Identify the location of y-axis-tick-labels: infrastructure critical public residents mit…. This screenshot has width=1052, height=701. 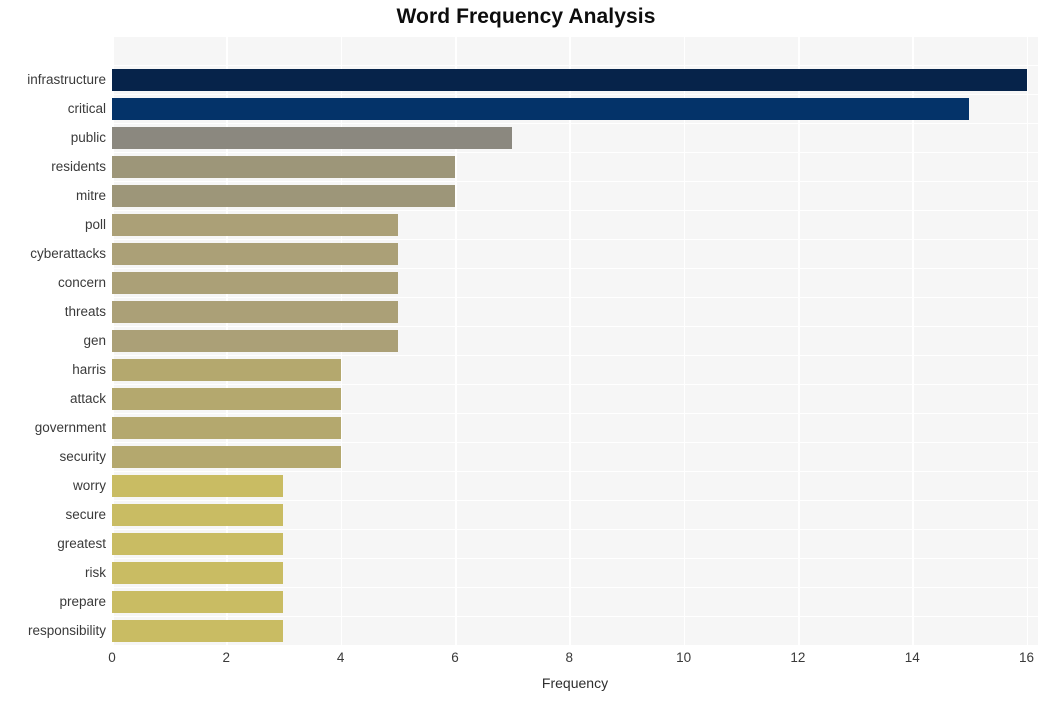
(53, 340).